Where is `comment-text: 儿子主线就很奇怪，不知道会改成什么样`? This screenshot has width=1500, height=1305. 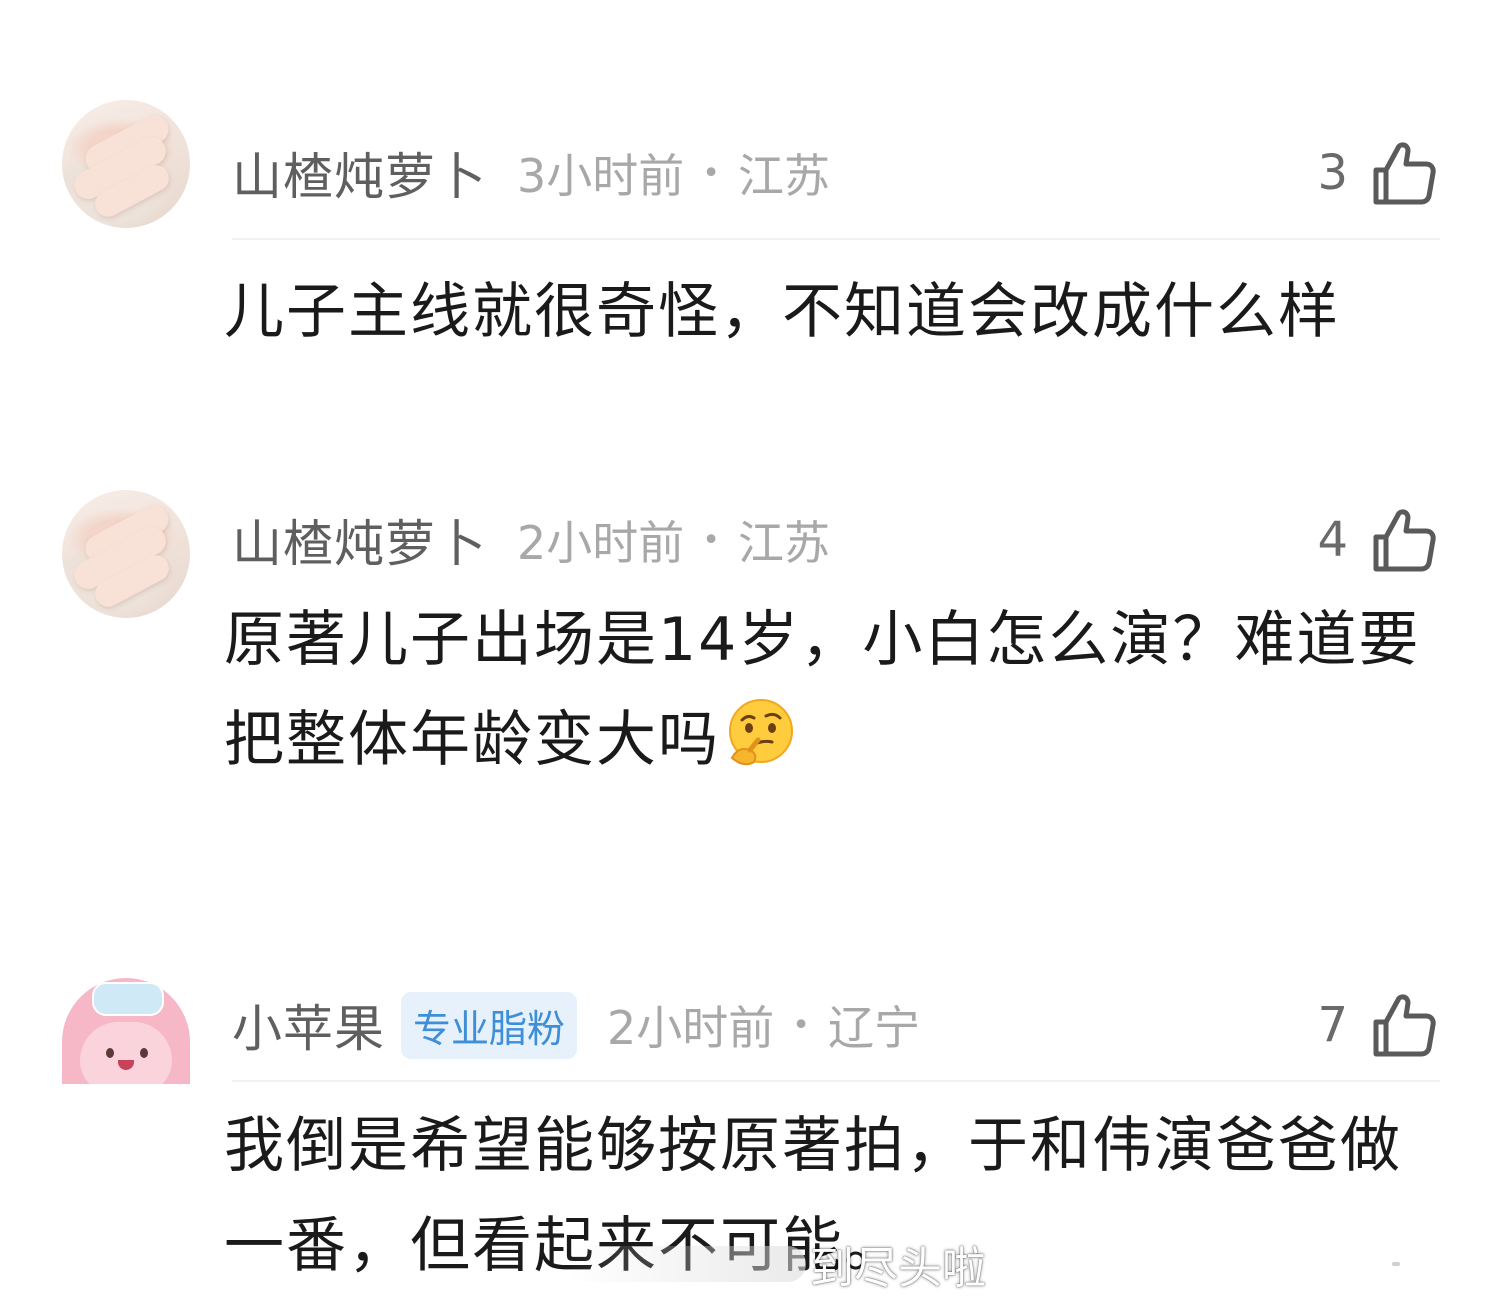
comment-text: 儿子主线就很奇怪，不知道会改成什么样 is located at coordinates (782, 312).